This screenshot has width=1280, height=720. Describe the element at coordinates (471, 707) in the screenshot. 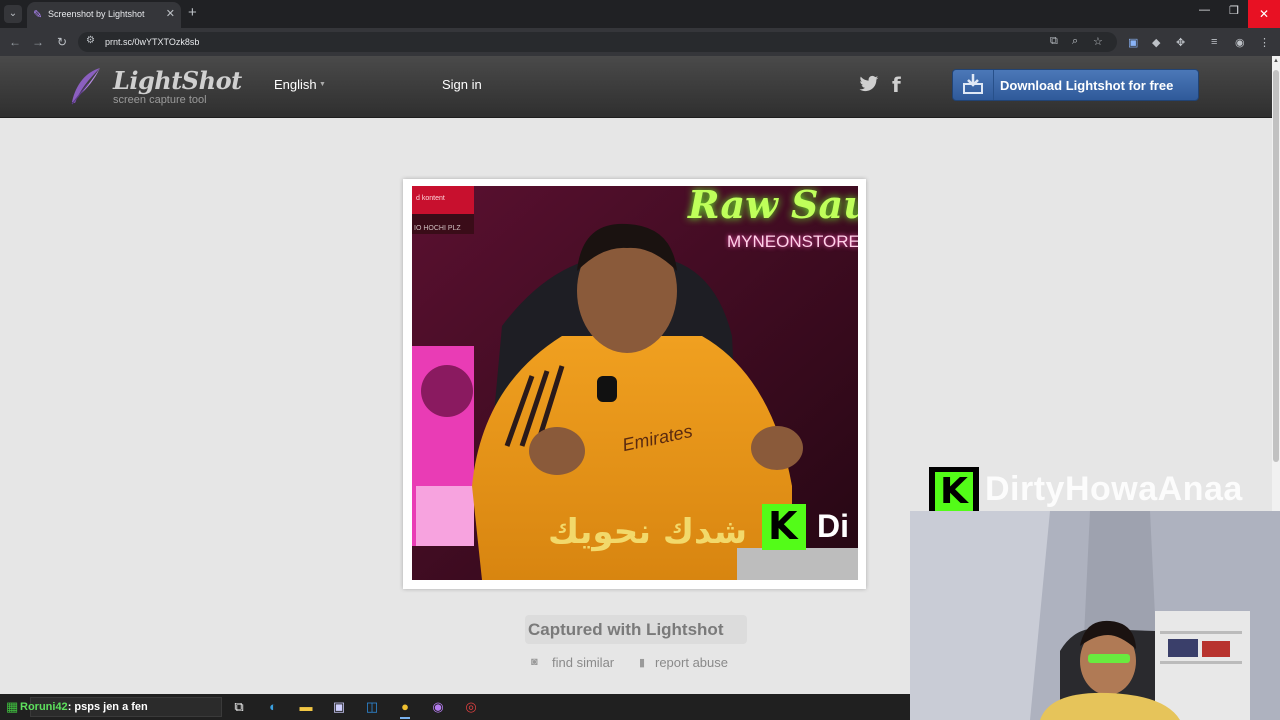

I see `obs-icon: ◎` at that location.